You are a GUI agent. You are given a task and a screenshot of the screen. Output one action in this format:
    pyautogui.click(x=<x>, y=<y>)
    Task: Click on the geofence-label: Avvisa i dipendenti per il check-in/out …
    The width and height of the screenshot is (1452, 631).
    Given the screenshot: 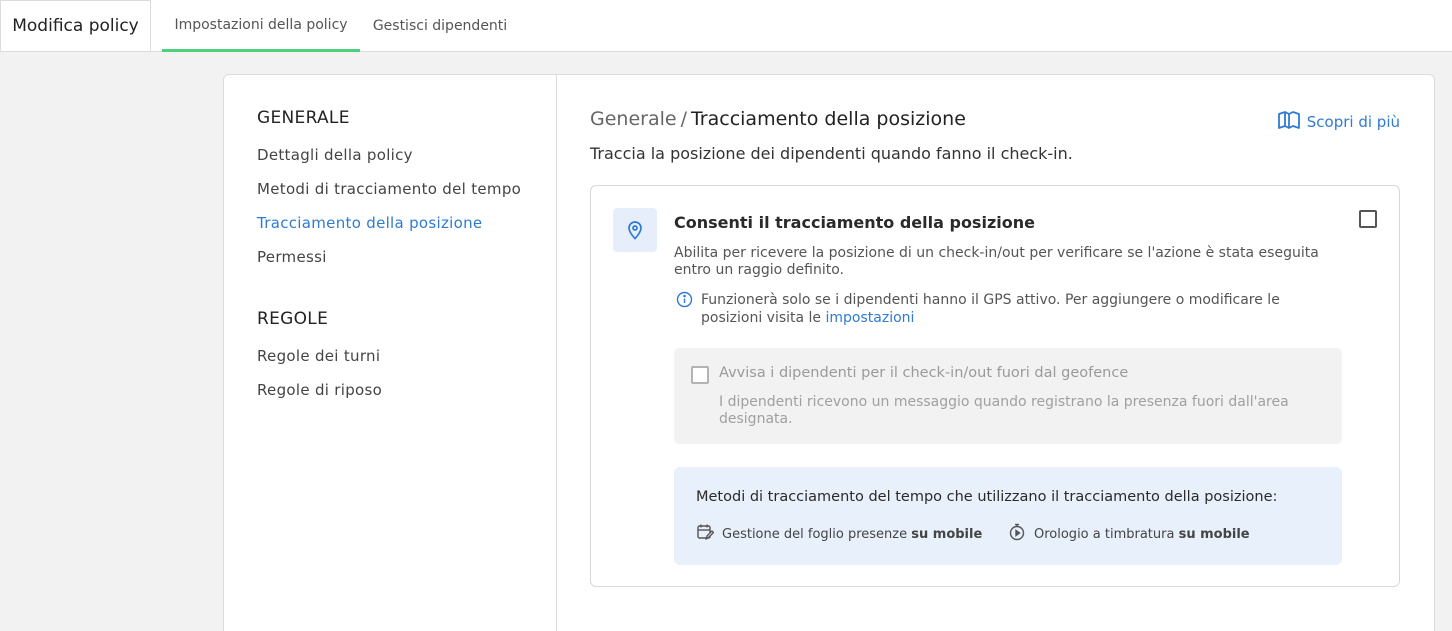 What is the action you would take?
    pyautogui.click(x=924, y=373)
    